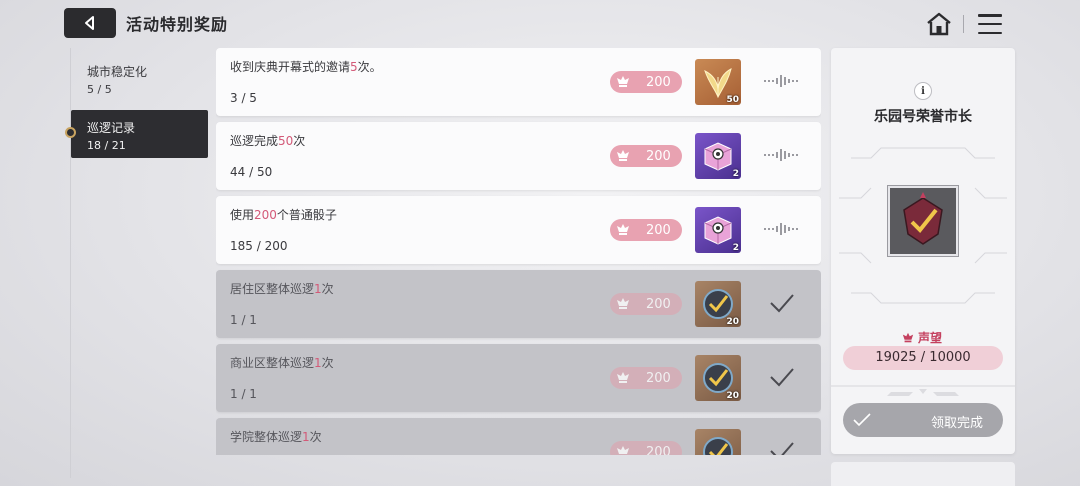 The height and width of the screenshot is (486, 1080). Describe the element at coordinates (923, 91) in the screenshot. I see `info-icon: i` at that location.